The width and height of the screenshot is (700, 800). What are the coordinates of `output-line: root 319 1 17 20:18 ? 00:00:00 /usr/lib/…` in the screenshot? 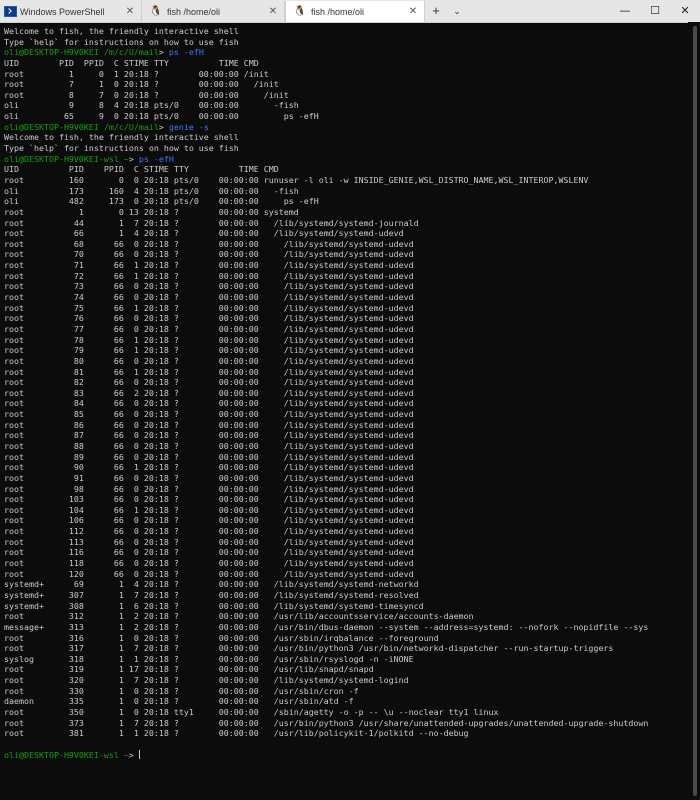 It's located at (189, 669).